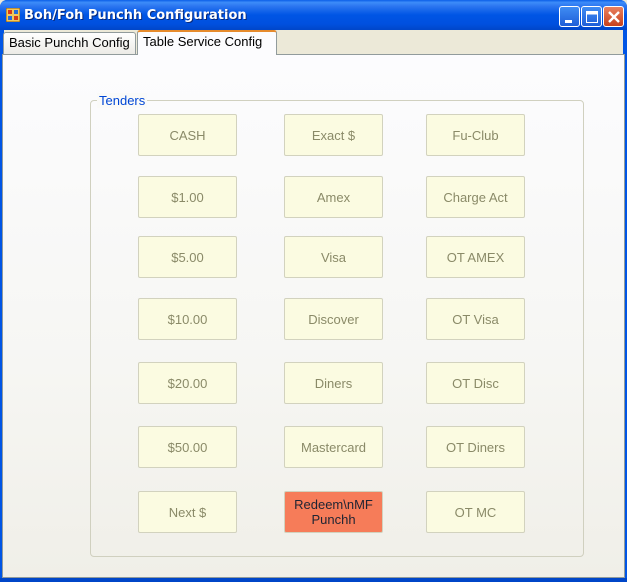  Describe the element at coordinates (187, 257) in the screenshot. I see `tender-button-5-00: $5.00` at that location.